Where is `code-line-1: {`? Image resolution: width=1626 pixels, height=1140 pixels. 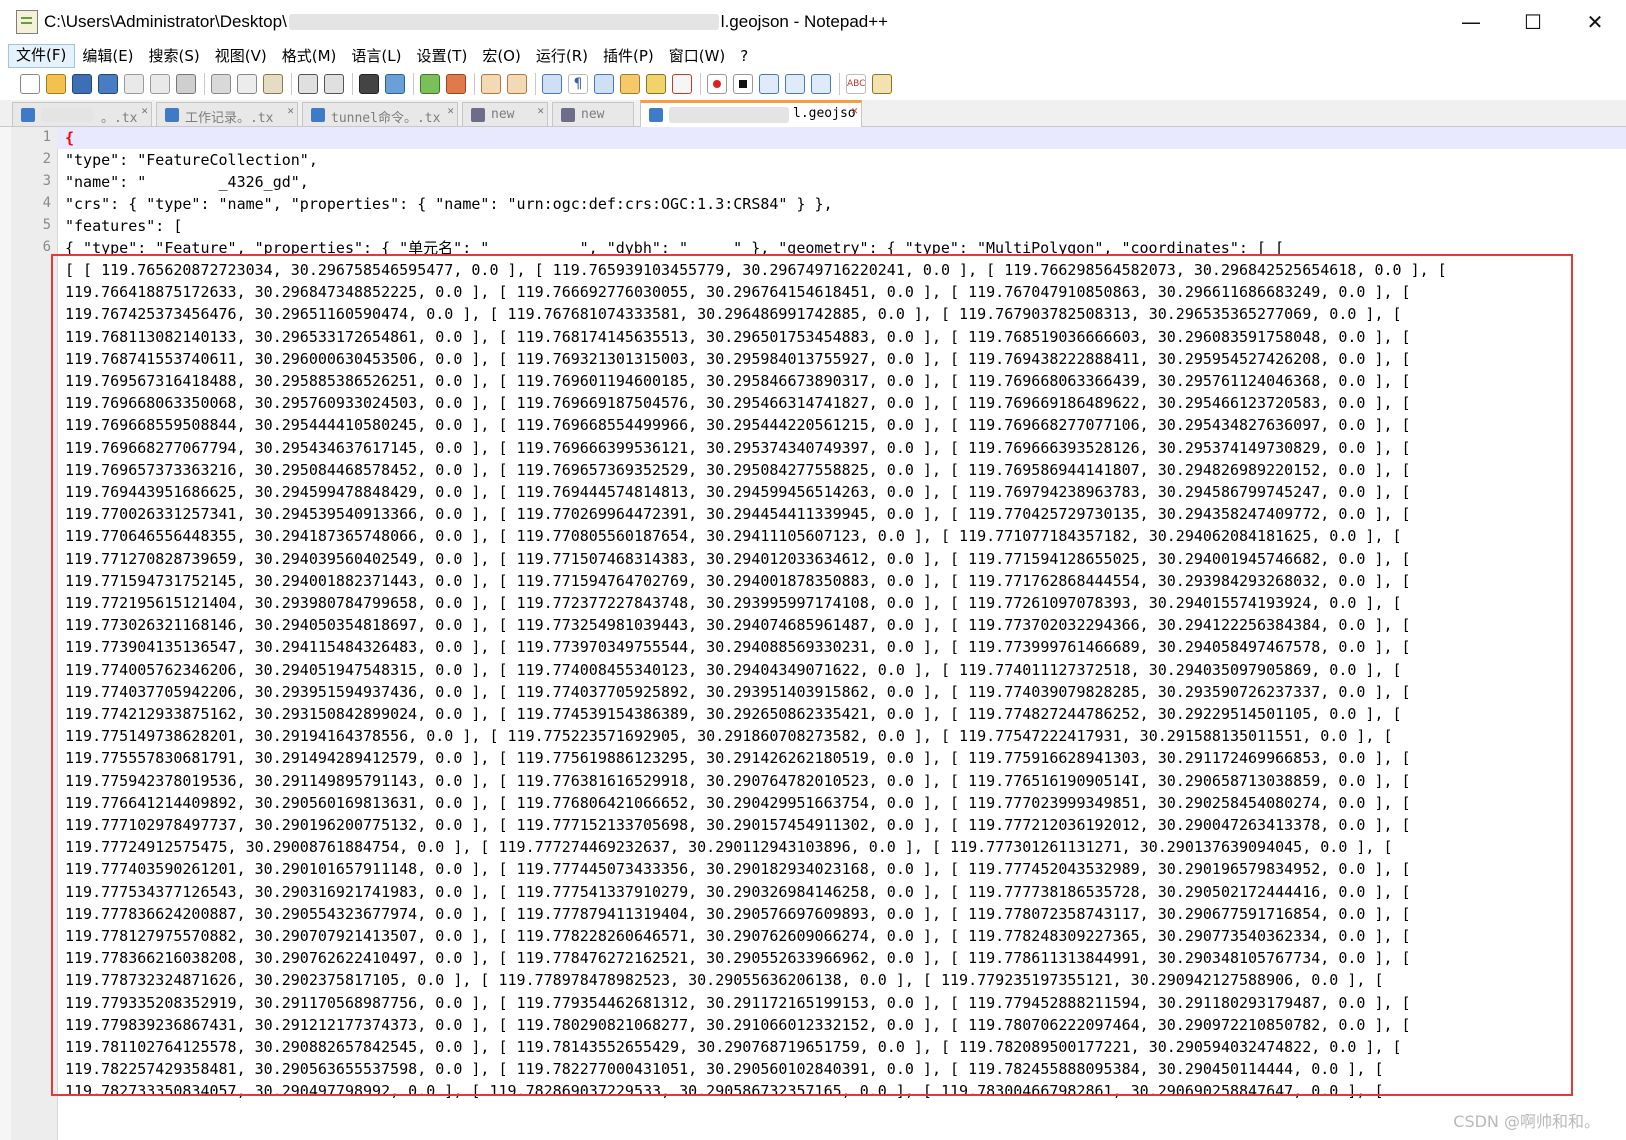 code-line-1: { is located at coordinates (69, 138).